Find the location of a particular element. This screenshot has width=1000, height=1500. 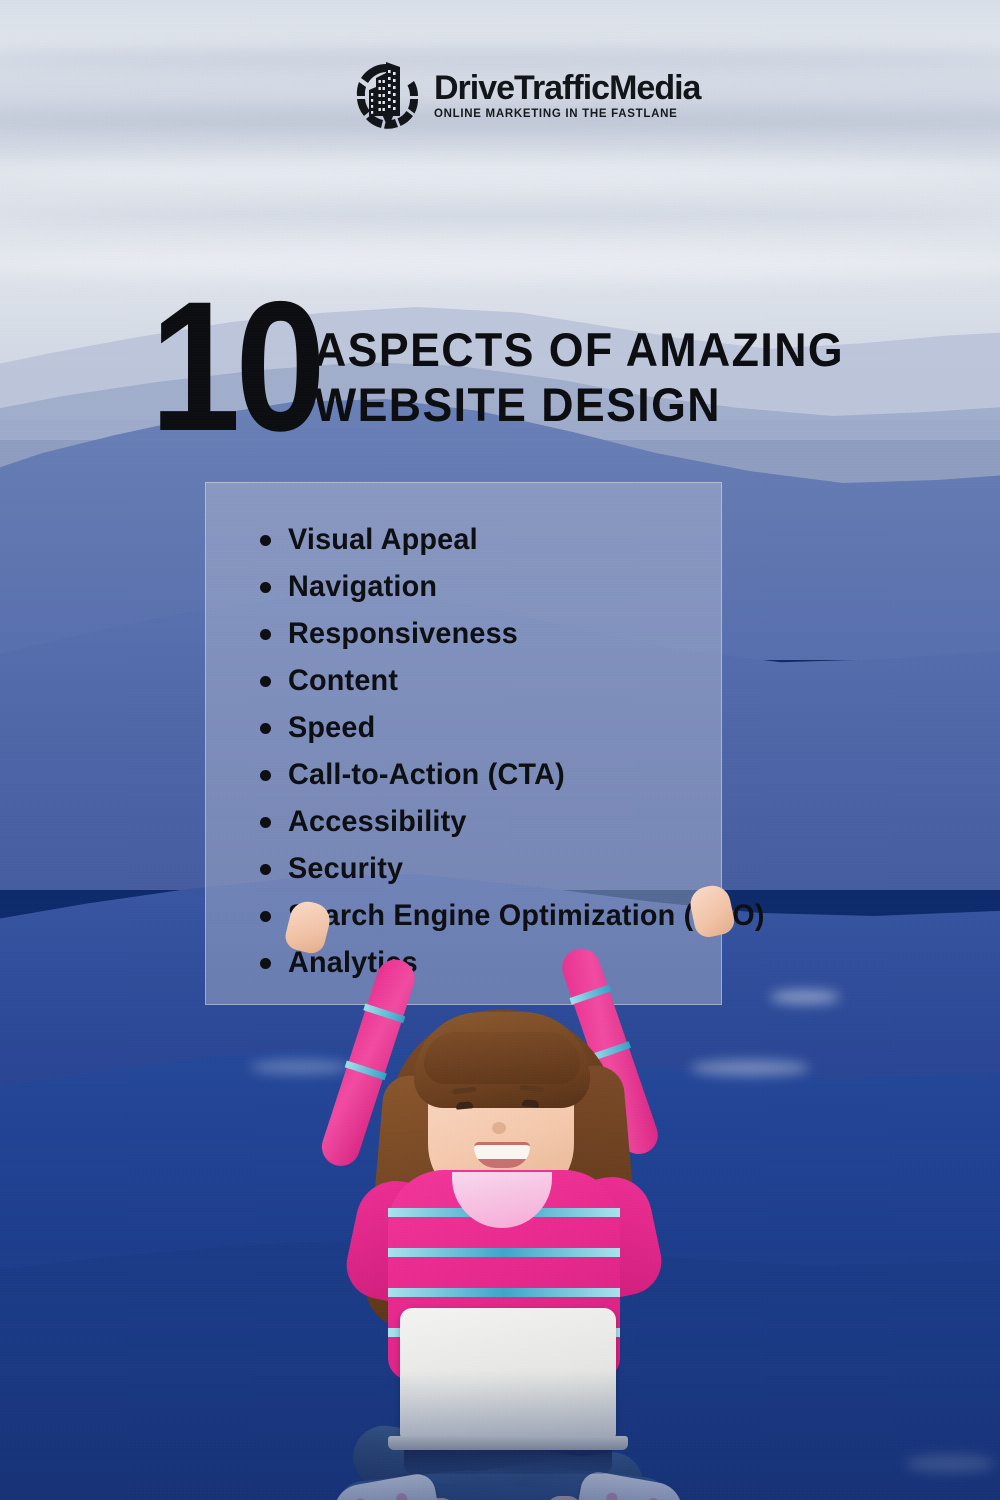

list-item: Speed is located at coordinates (483, 727).